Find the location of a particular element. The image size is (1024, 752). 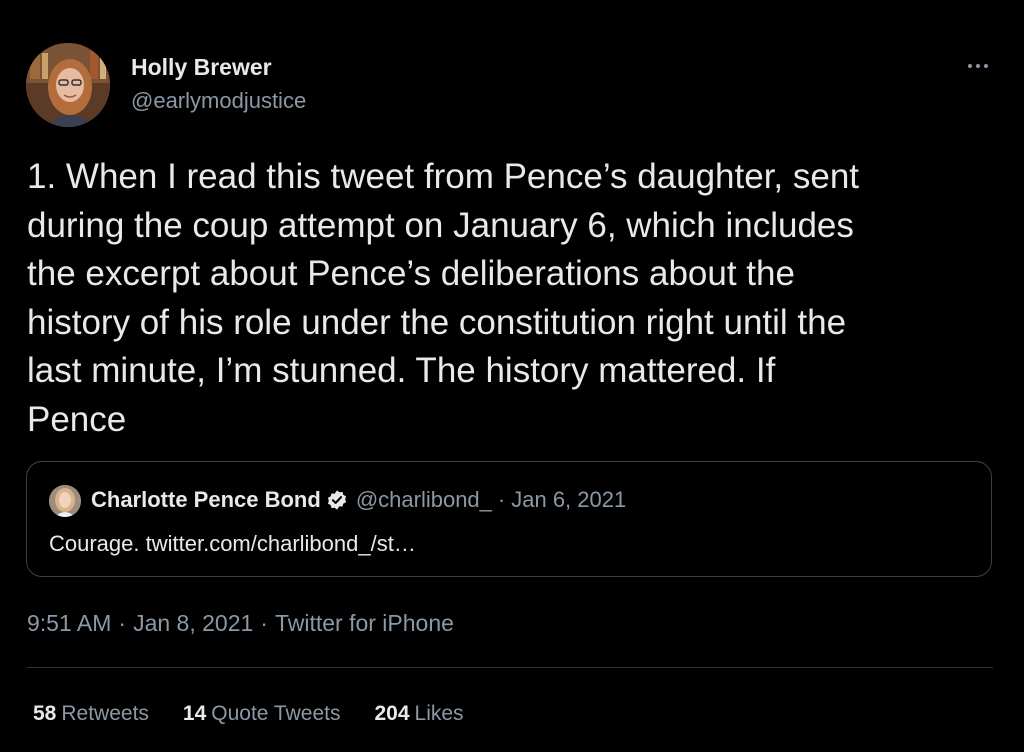

author-handle: @earlymodjustice is located at coordinates (218, 101).